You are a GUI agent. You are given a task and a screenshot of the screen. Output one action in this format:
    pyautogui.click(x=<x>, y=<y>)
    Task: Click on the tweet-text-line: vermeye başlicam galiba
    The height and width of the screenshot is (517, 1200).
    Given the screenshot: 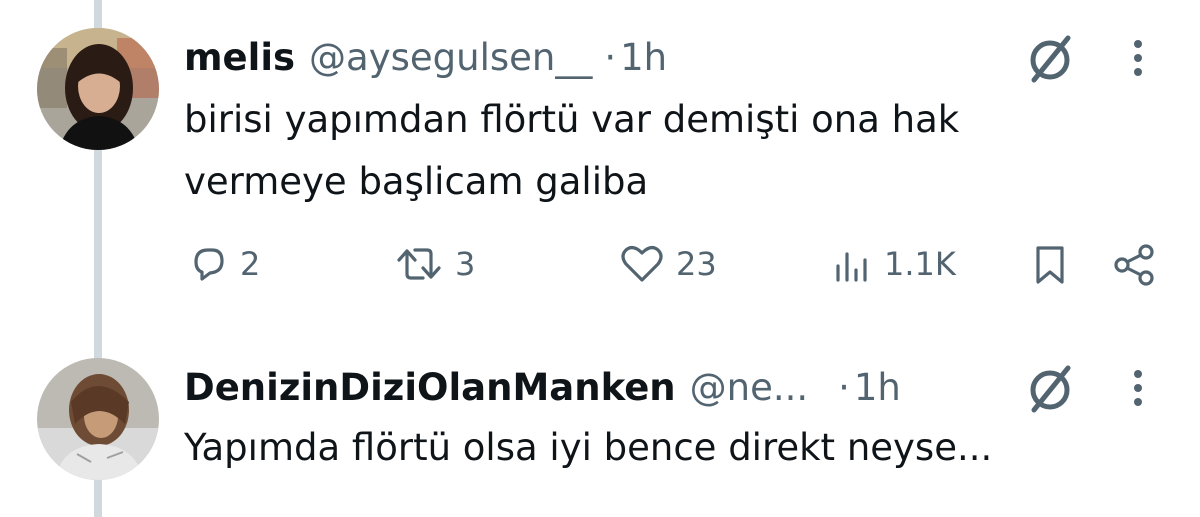 What is the action you would take?
    pyautogui.click(x=416, y=181)
    